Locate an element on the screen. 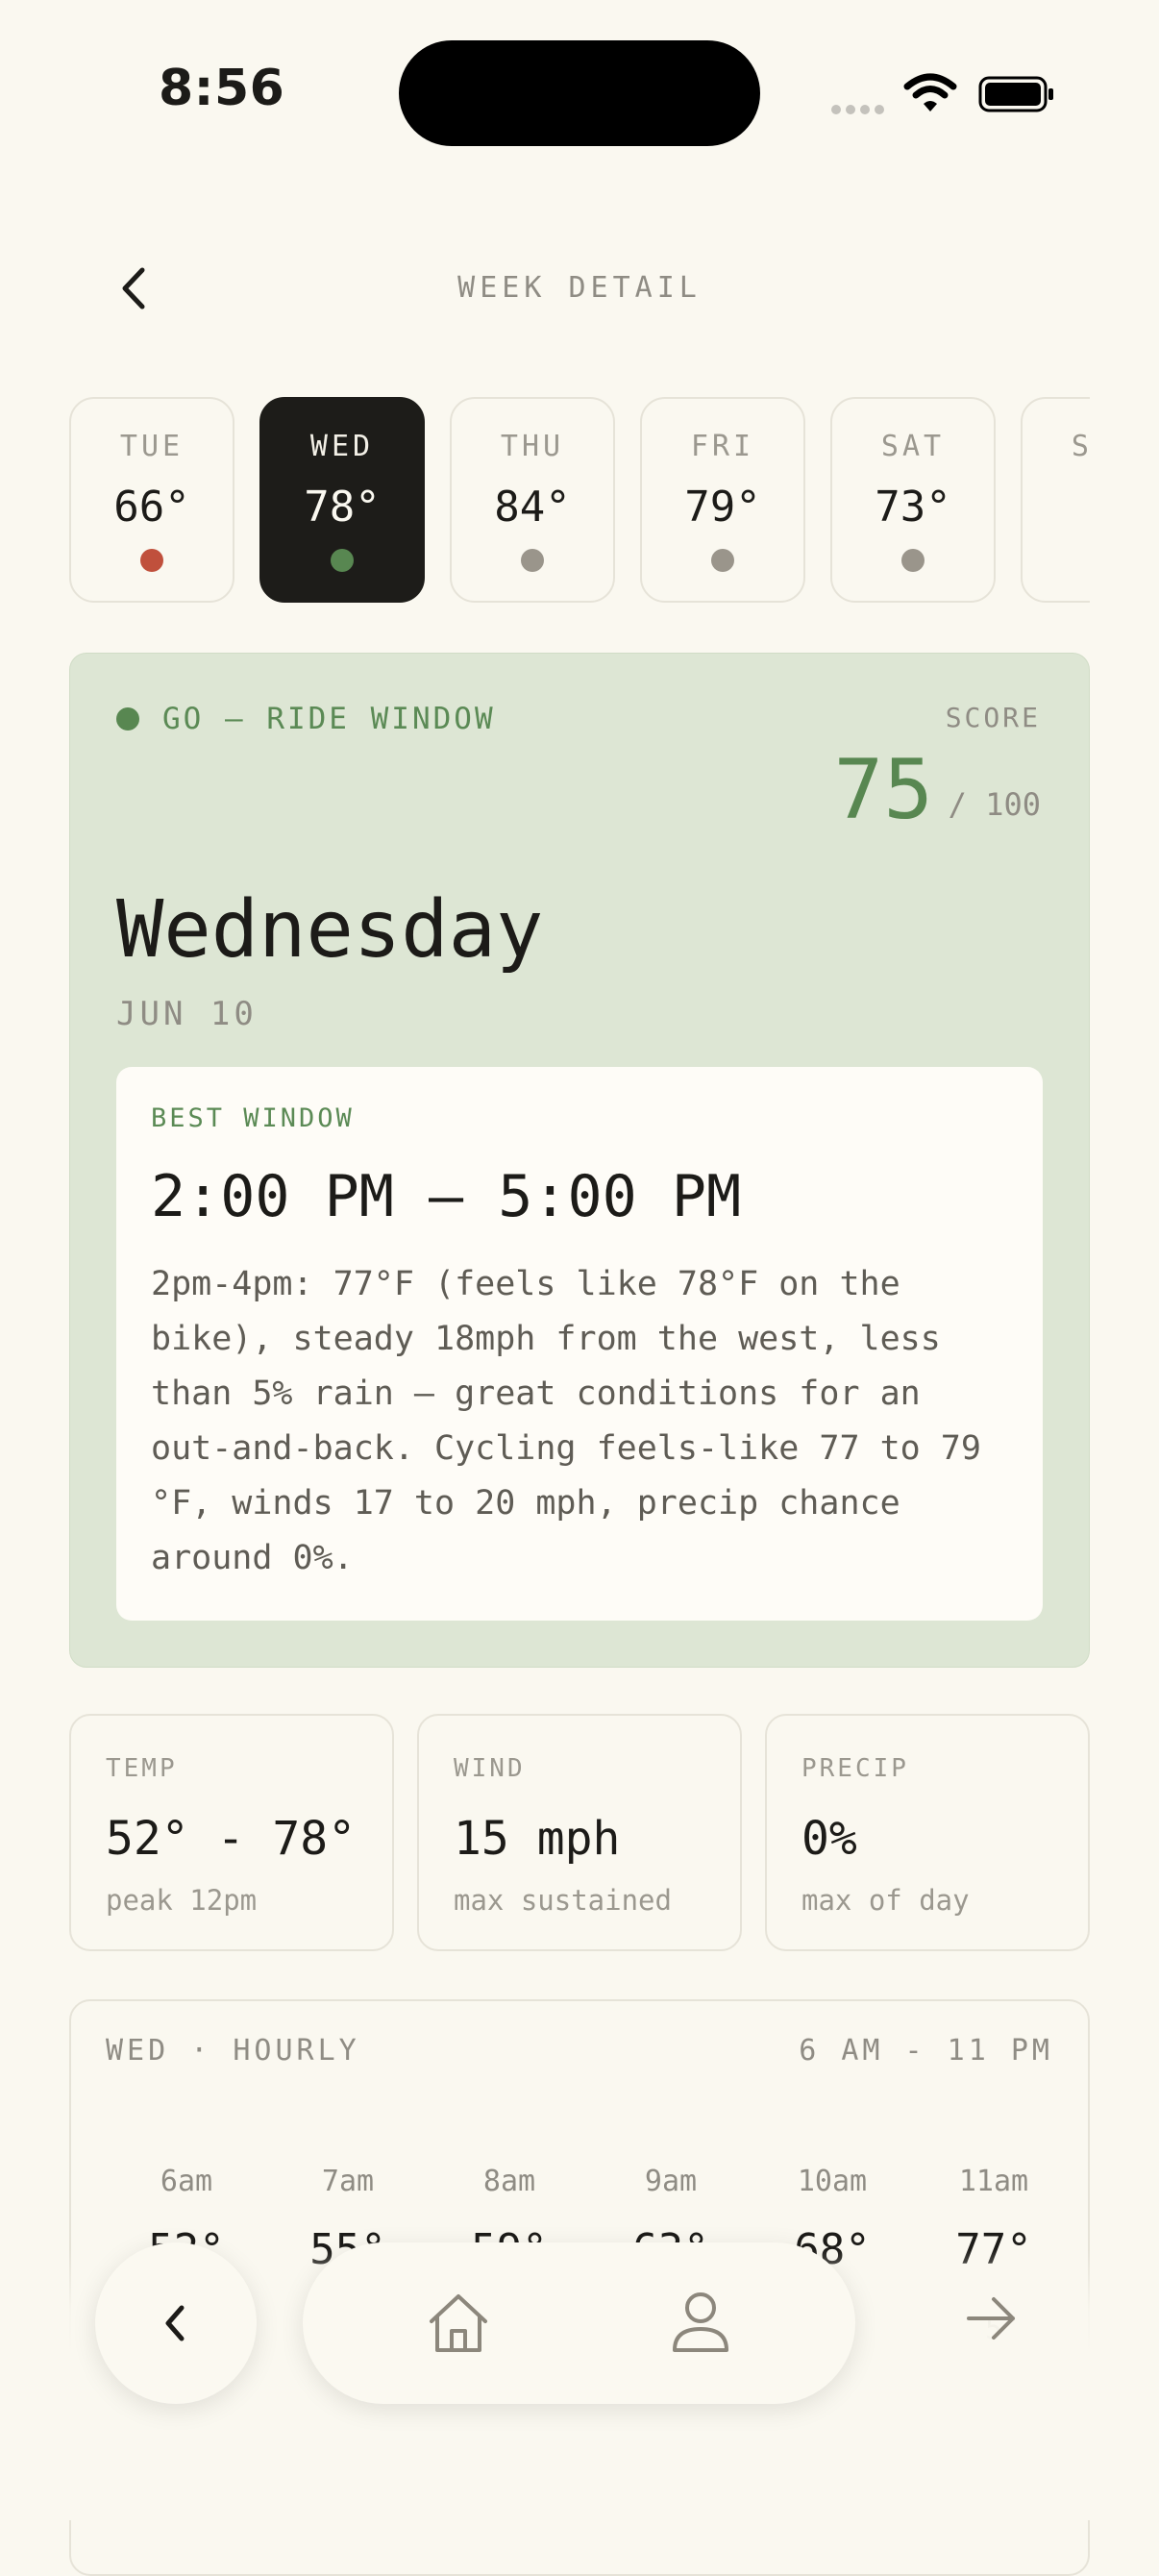  stat-label: TEMP is located at coordinates (142, 1768).